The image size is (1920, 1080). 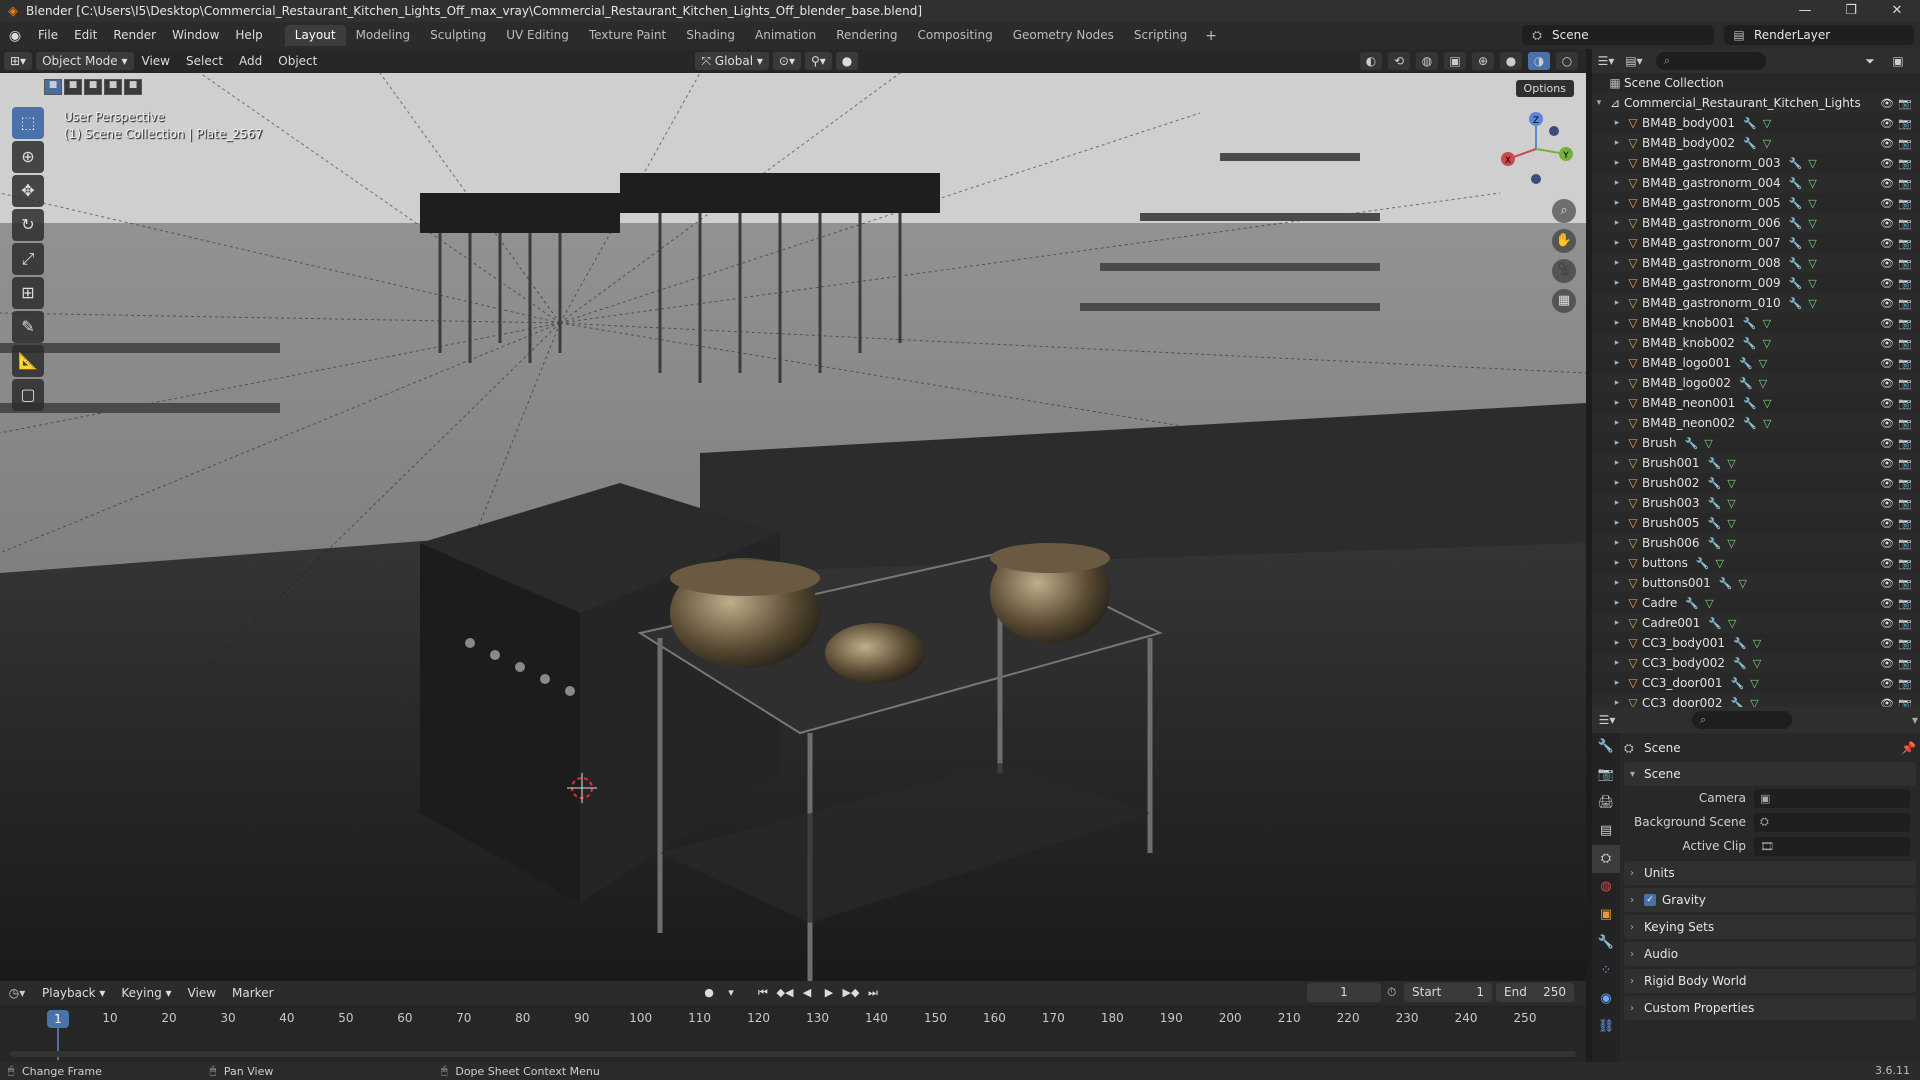 I want to click on jump-end-icon: ⏭, so click(x=873, y=993).